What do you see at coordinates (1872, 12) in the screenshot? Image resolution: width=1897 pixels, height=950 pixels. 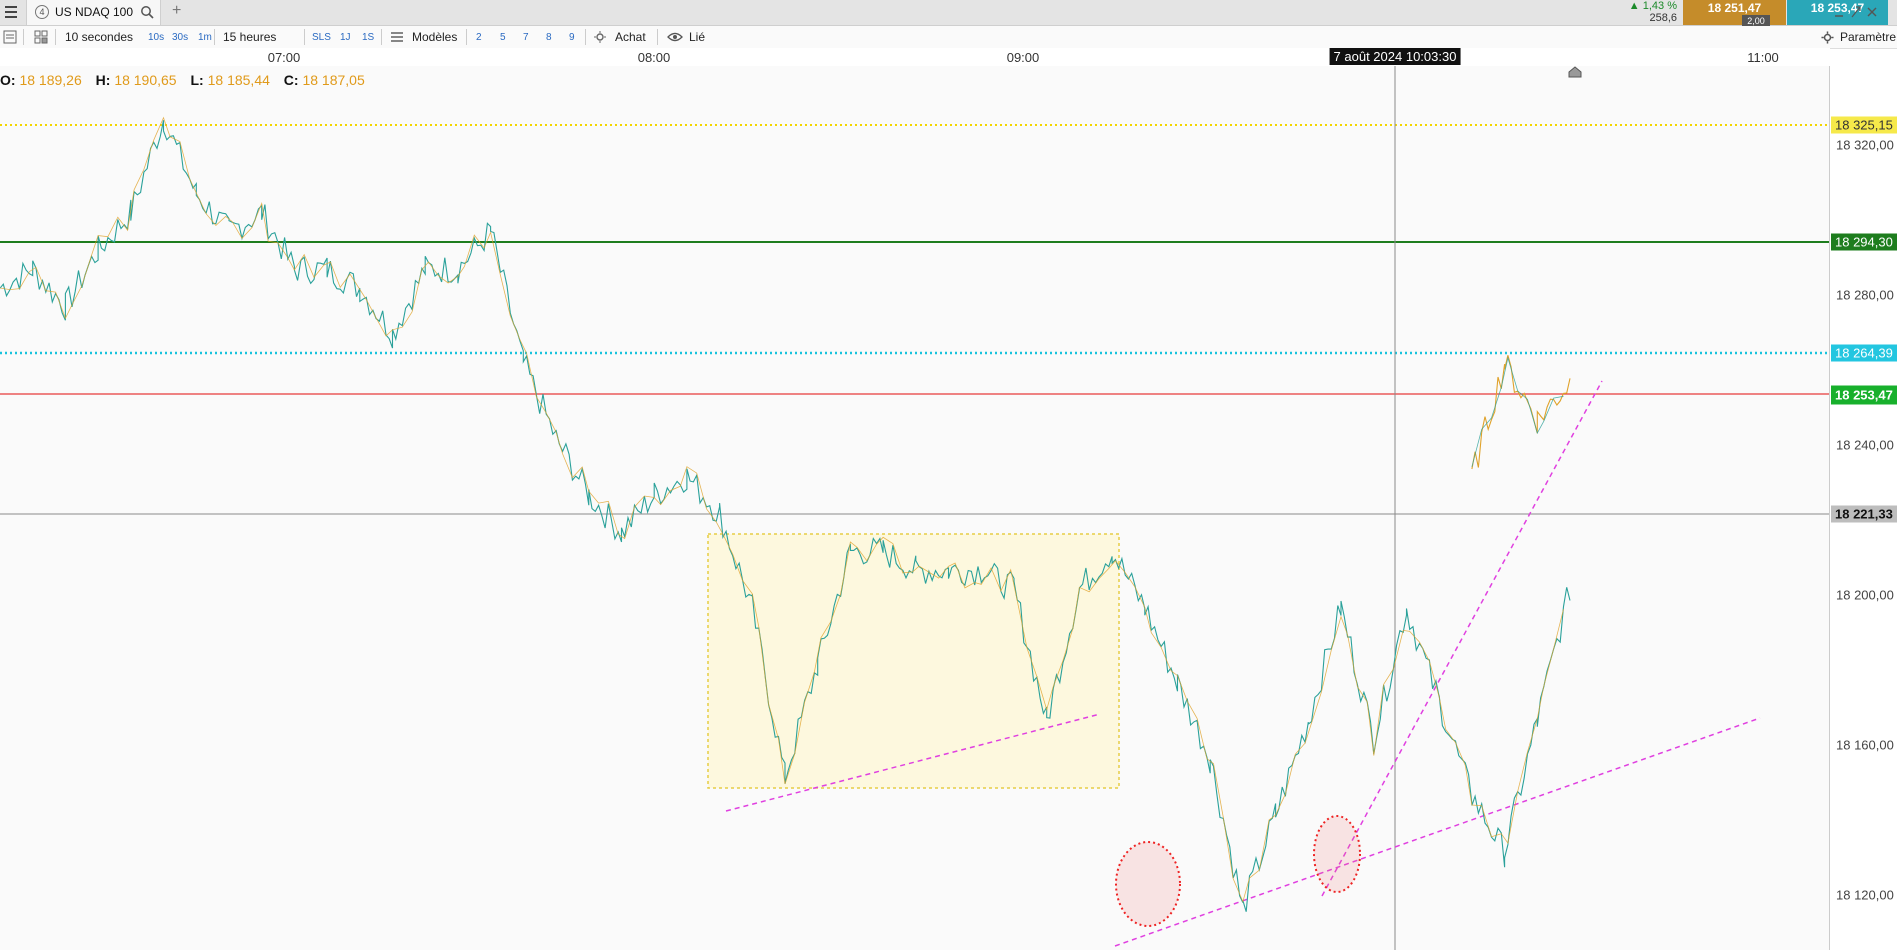 I see `close-icon` at bounding box center [1872, 12].